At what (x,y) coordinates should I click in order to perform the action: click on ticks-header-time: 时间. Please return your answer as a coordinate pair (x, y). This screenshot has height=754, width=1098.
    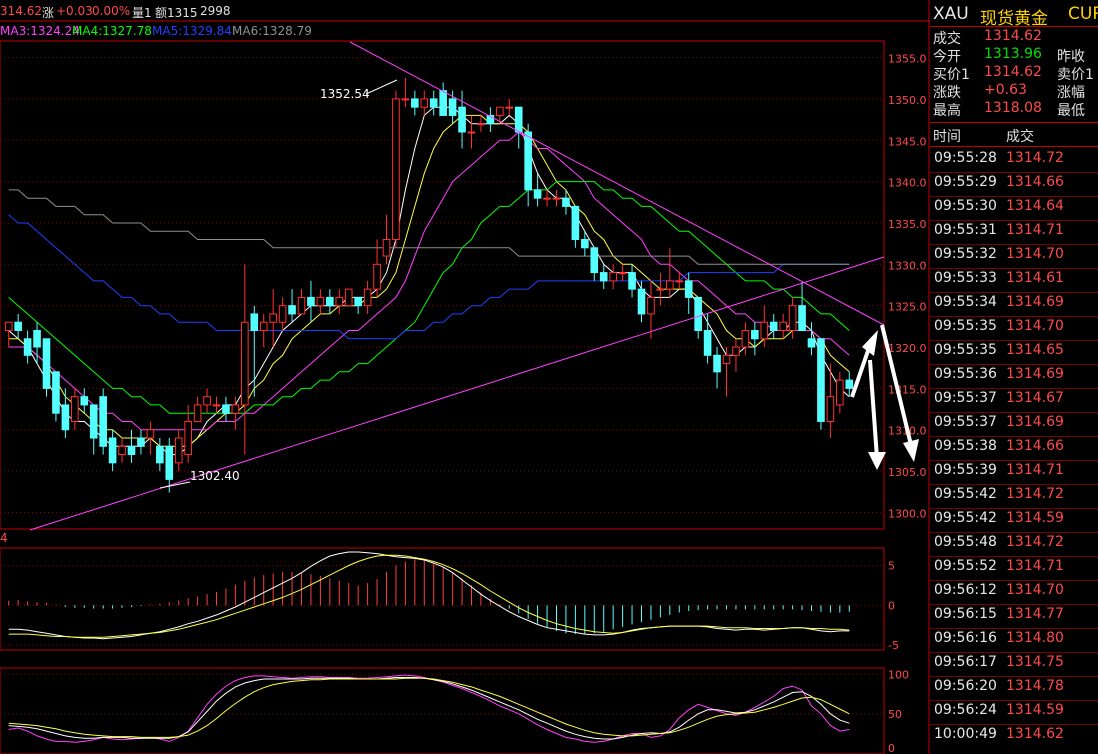
    Looking at the image, I should click on (947, 137).